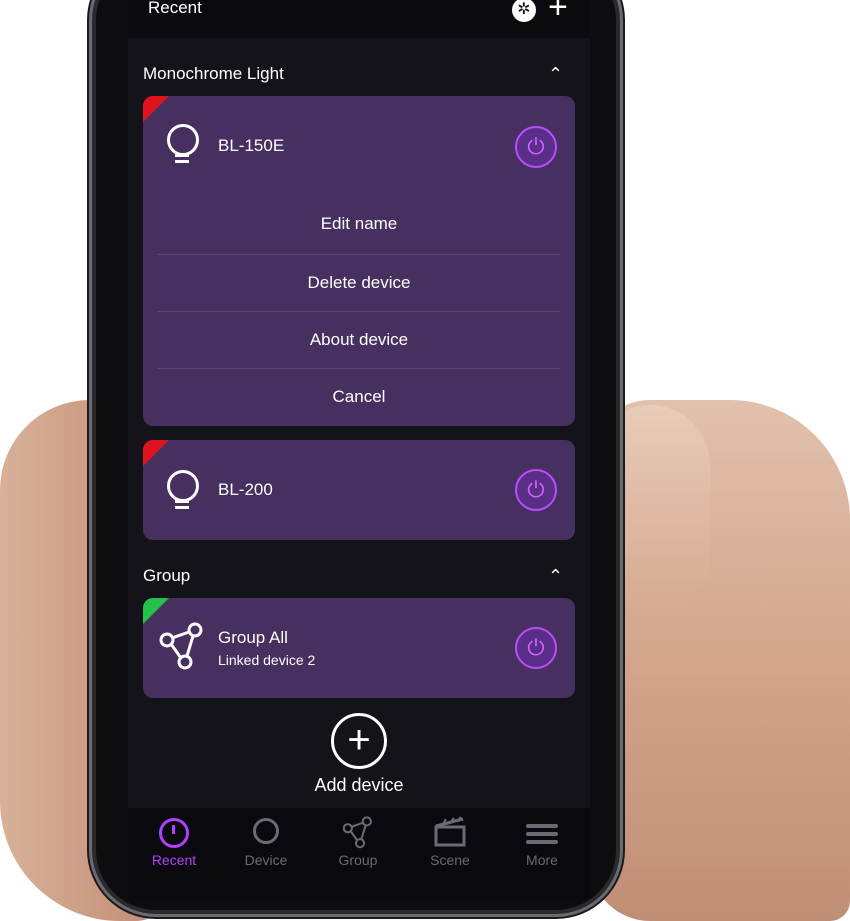  I want to click on nav-label: Group, so click(358, 860).